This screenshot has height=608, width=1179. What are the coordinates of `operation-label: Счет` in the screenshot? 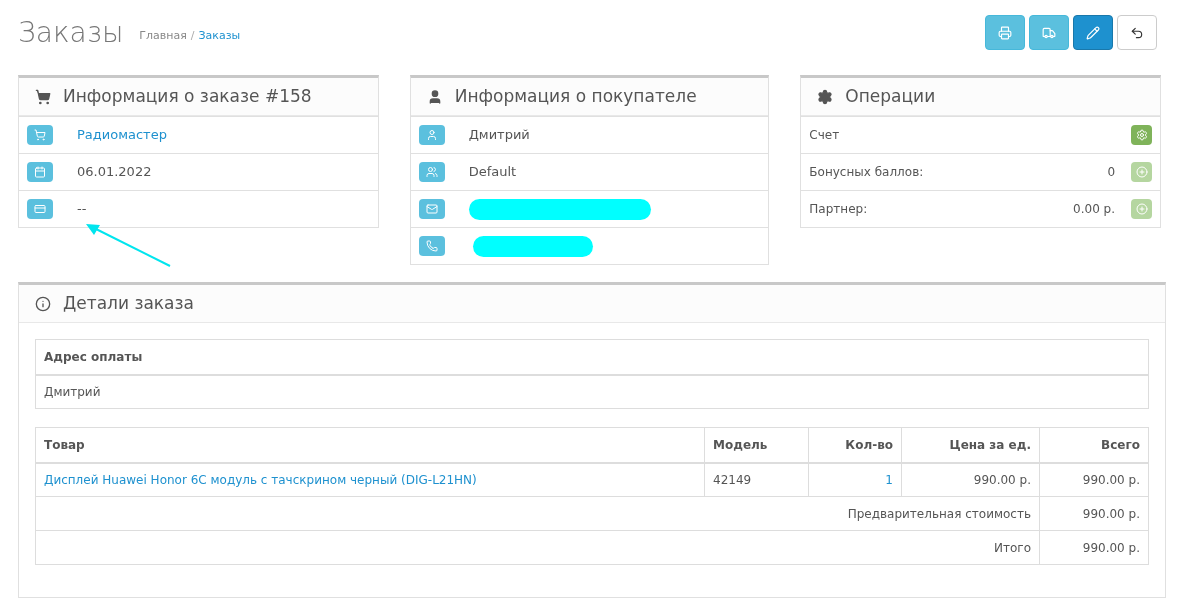 It's located at (825, 135).